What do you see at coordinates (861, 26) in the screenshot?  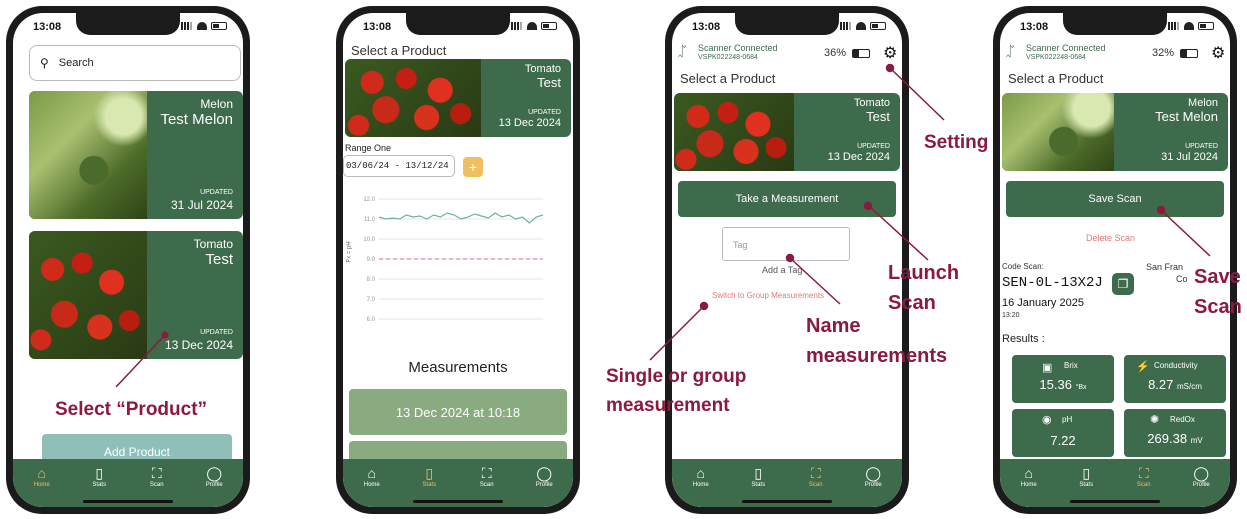 I see `wifi-icon` at bounding box center [861, 26].